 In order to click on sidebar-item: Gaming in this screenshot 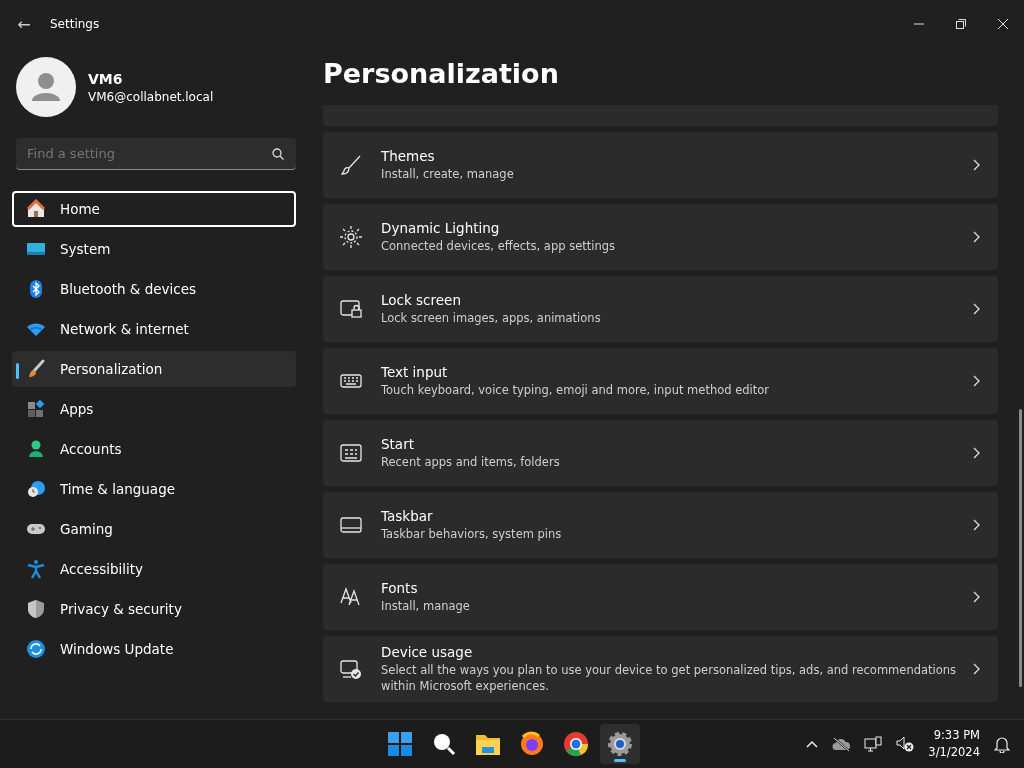, I will do `click(154, 529)`.